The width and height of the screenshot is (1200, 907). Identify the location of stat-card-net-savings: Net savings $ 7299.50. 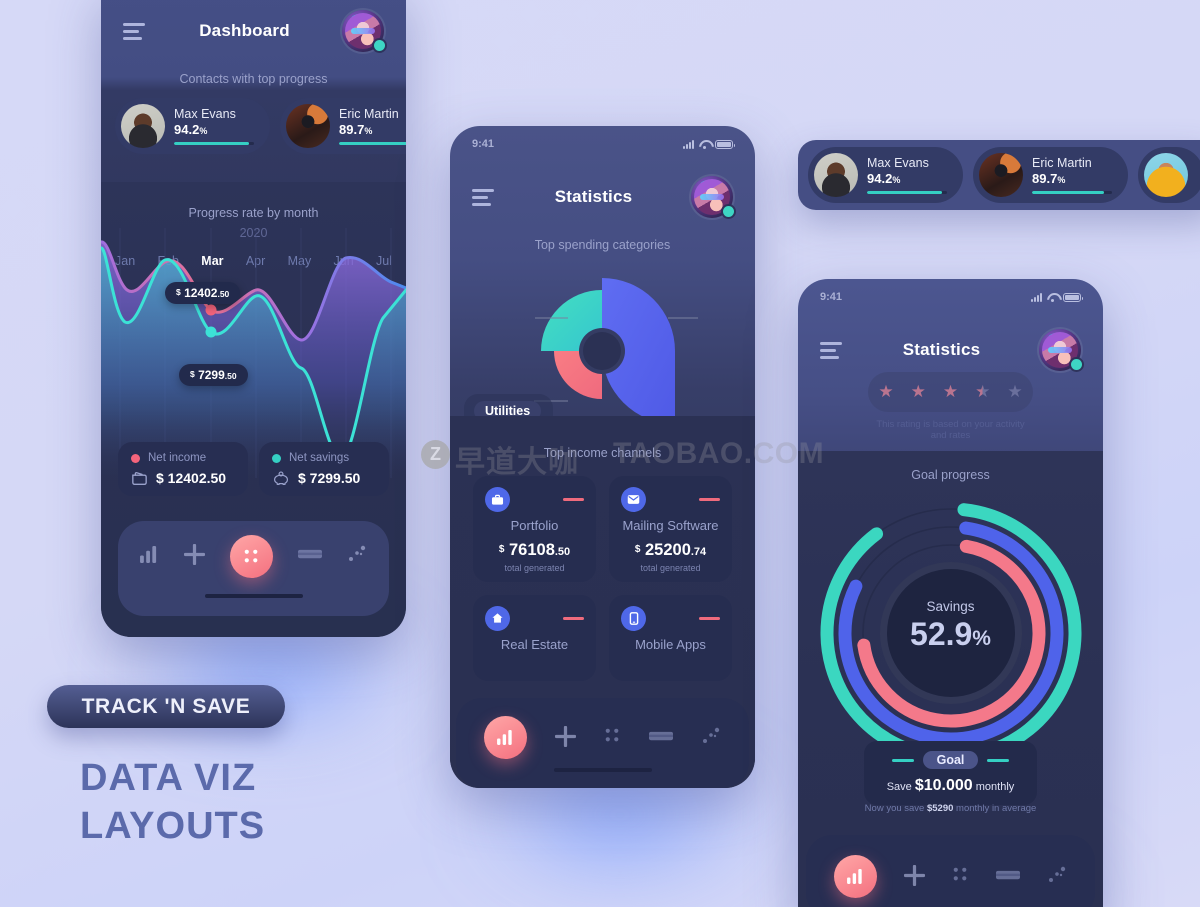
(324, 469).